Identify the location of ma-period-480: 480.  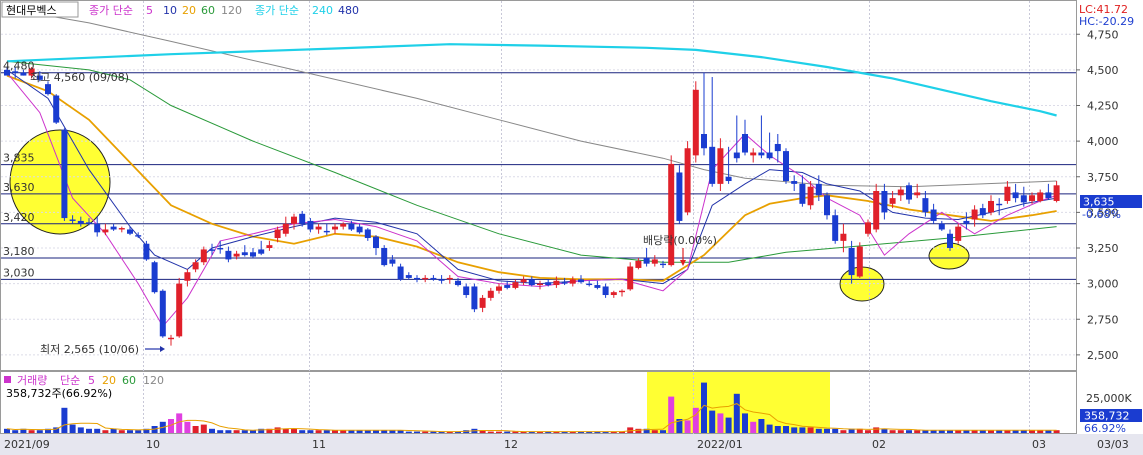
(348, 10).